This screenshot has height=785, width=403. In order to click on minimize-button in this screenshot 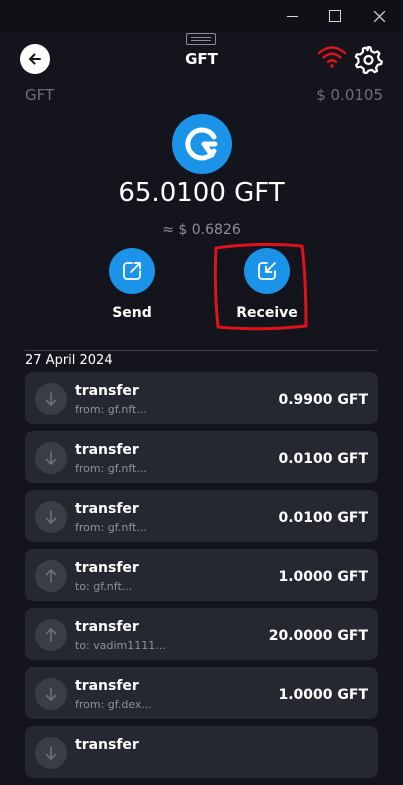, I will do `click(292, 16)`.